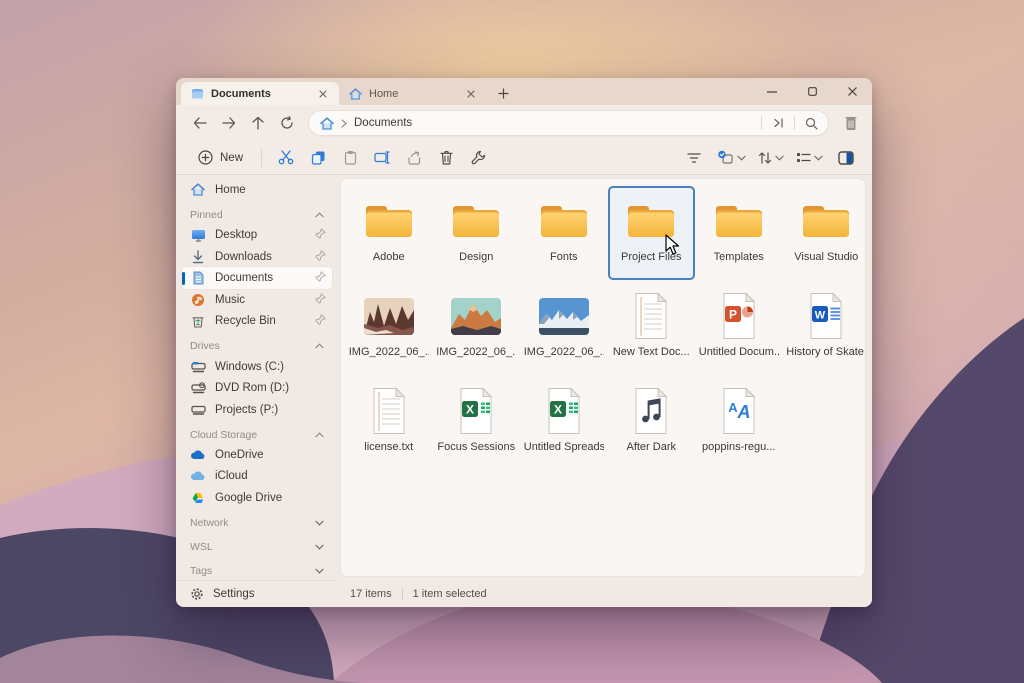  Describe the element at coordinates (771, 158) in the screenshot. I see `sort-button` at that location.